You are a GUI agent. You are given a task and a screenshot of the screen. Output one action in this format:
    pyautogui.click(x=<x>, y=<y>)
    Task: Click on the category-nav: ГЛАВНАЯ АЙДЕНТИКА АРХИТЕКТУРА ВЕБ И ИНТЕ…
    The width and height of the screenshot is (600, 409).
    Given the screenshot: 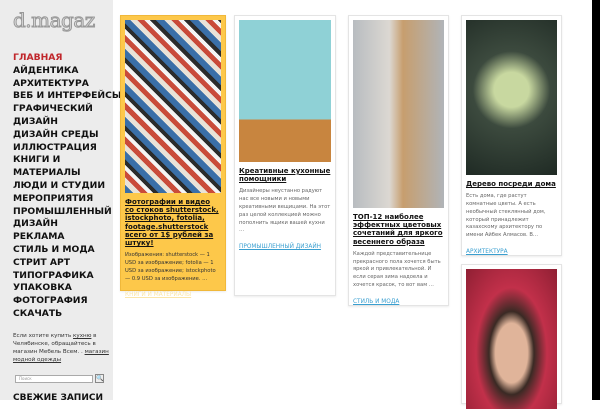 What is the action you would take?
    pyautogui.click(x=67, y=186)
    